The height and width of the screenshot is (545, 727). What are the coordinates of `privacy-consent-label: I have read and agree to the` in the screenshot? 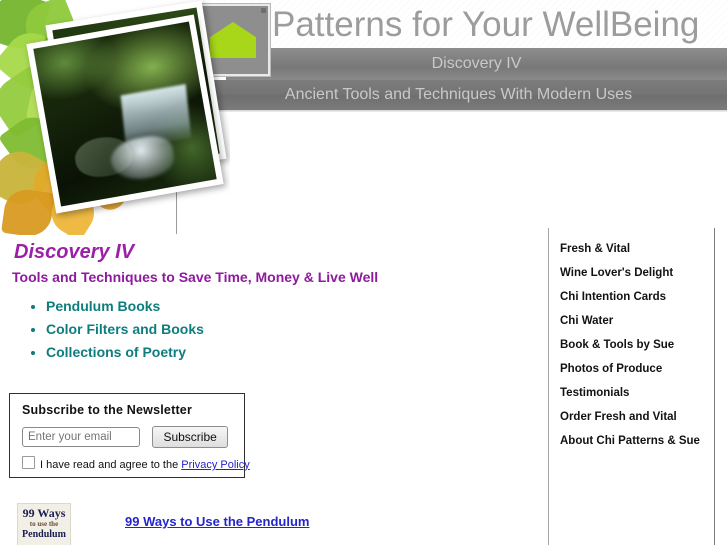 It's located at (109, 465).